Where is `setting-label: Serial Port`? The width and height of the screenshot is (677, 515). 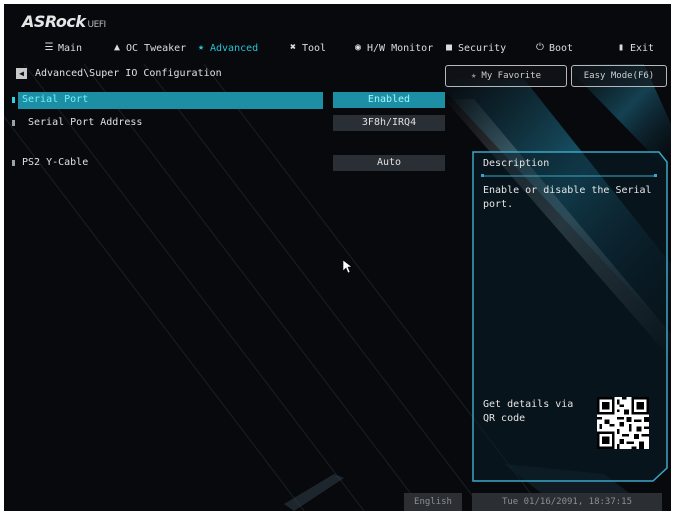
setting-label: Serial Port is located at coordinates (55, 99).